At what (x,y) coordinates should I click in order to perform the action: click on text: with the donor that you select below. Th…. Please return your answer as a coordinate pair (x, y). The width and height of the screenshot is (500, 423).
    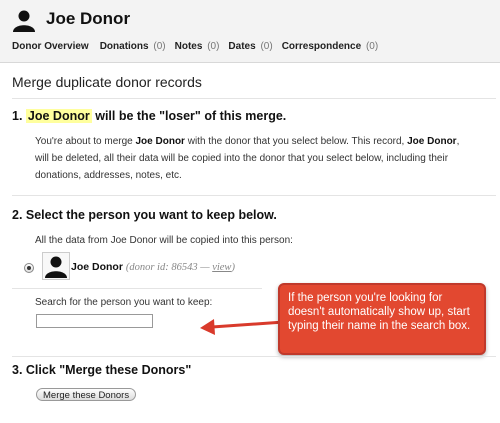
    Looking at the image, I should click on (296, 141).